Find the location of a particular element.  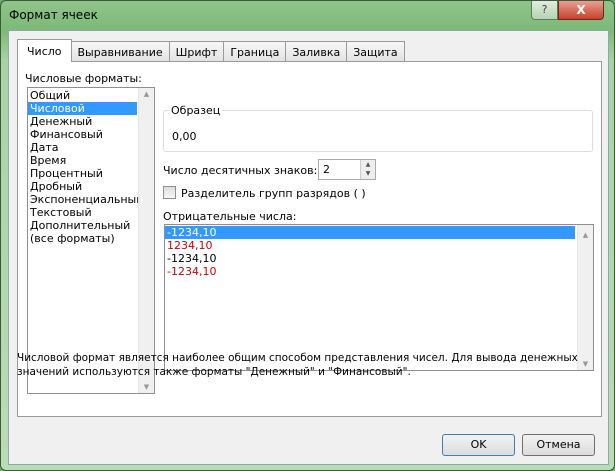

help-button: ? is located at coordinates (544, 10).